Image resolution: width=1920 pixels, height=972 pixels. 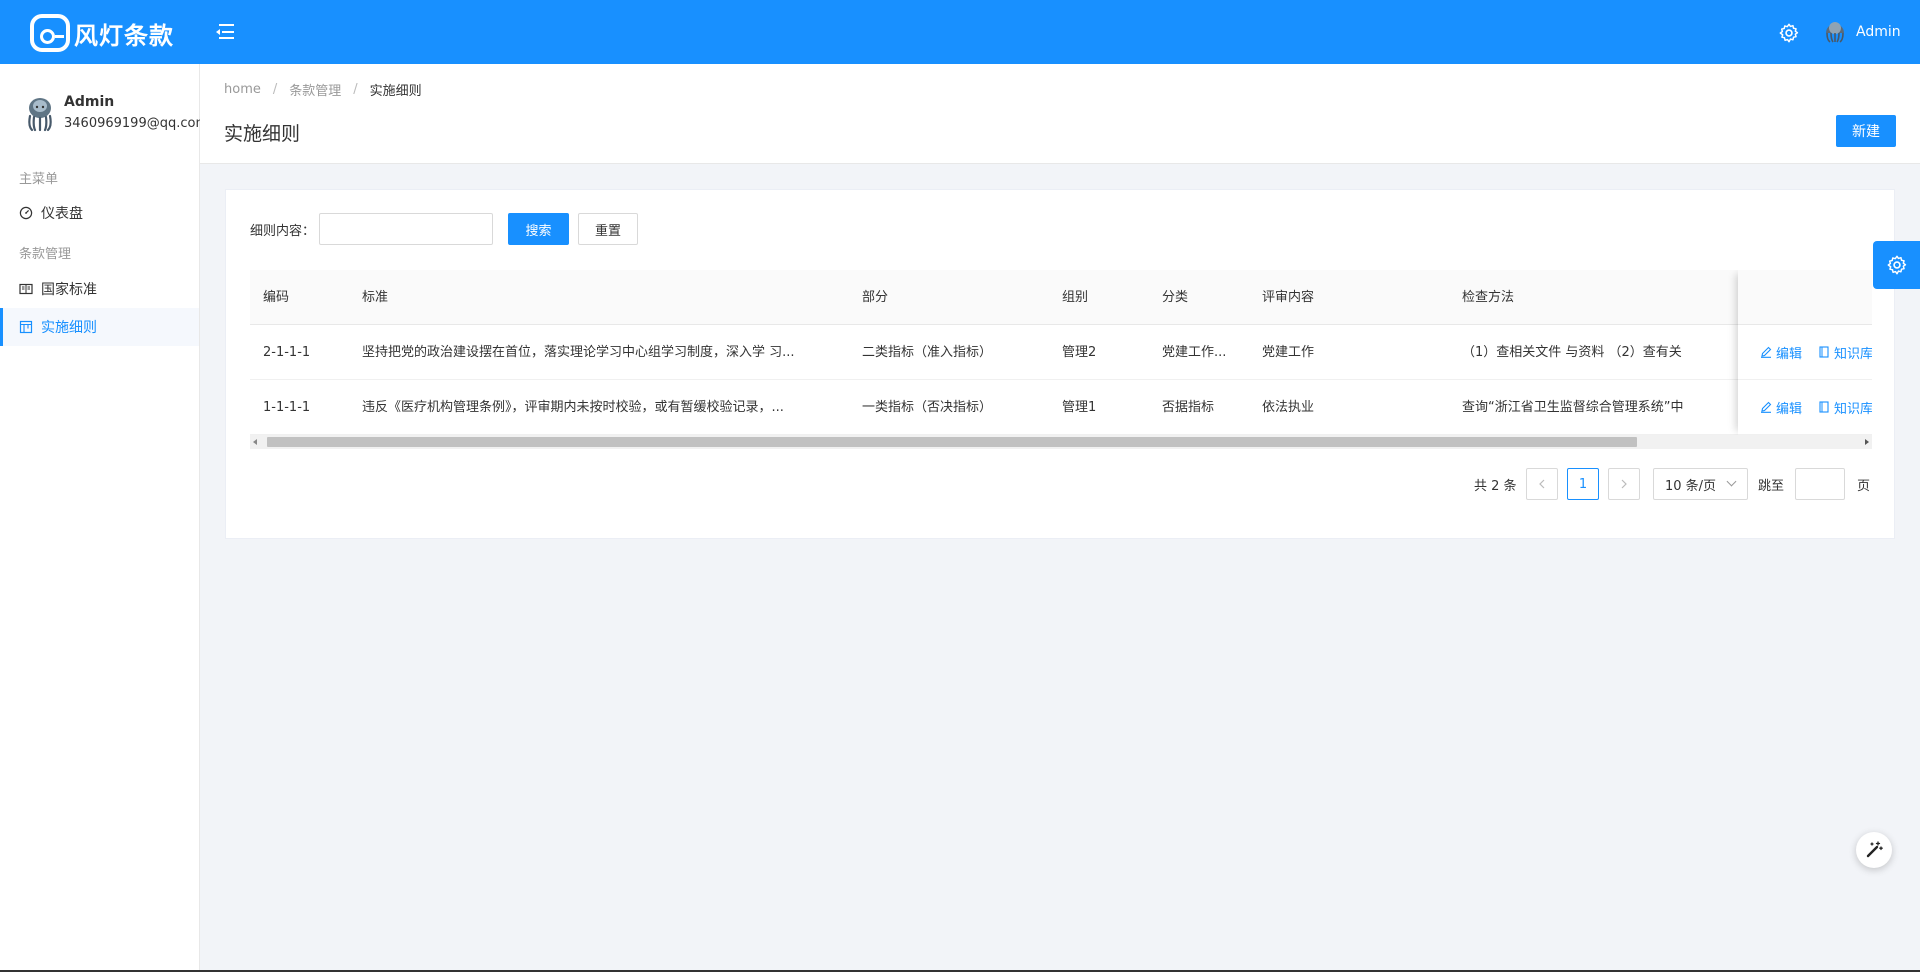 What do you see at coordinates (26, 327) in the screenshot?
I see `layout-icon` at bounding box center [26, 327].